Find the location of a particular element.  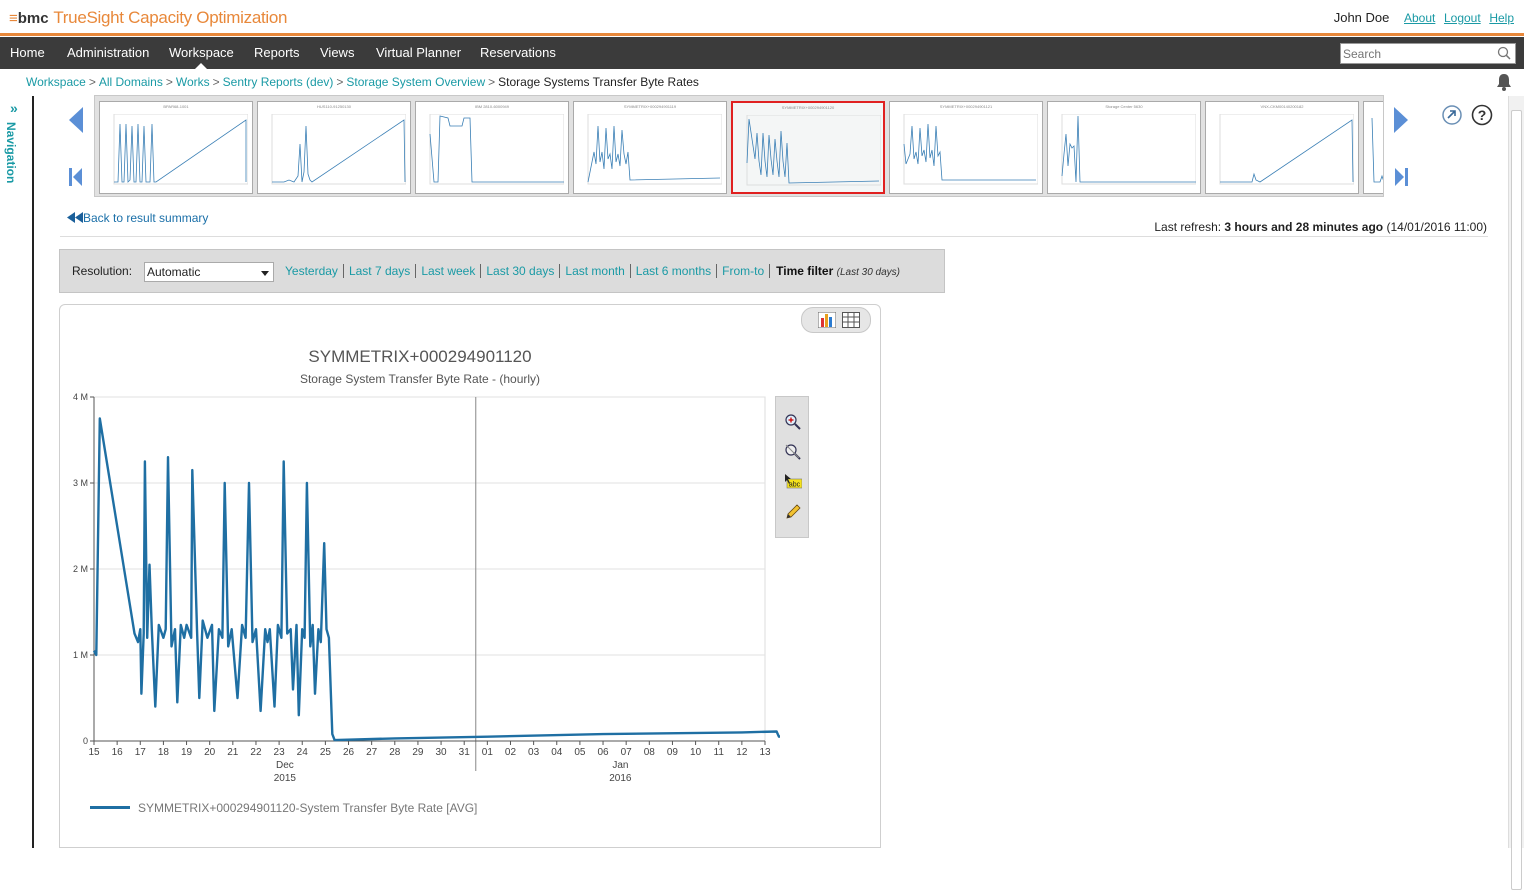

y-tick-label: 2 M is located at coordinates (80, 569).